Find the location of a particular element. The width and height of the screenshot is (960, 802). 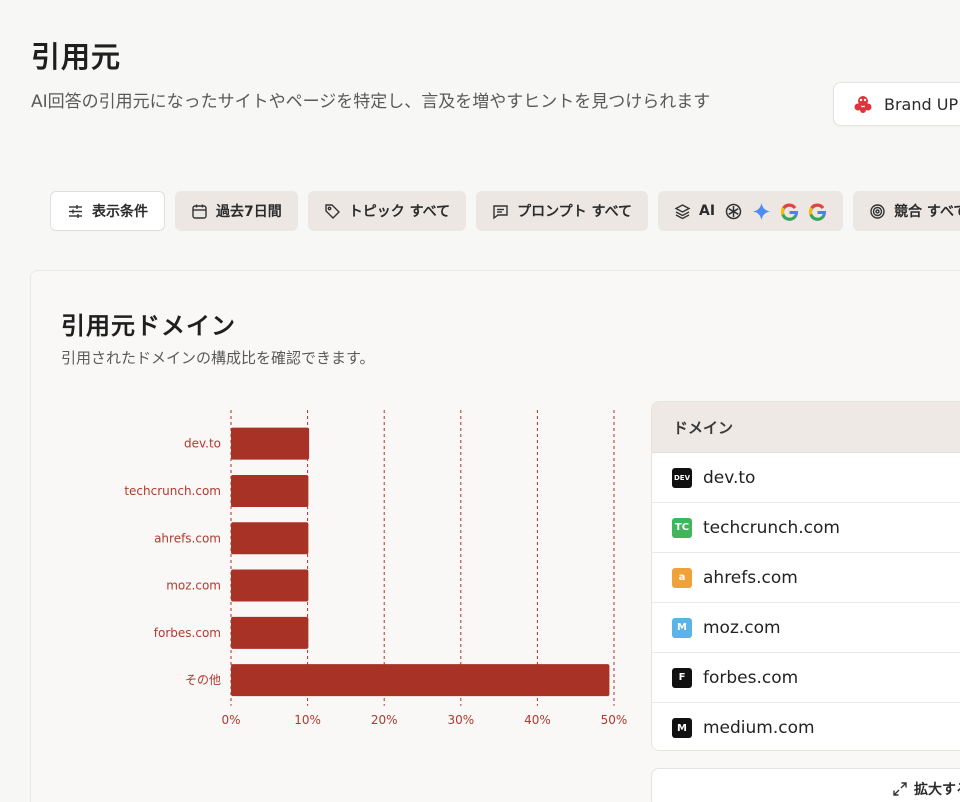

gemini-icon is located at coordinates (761, 211).